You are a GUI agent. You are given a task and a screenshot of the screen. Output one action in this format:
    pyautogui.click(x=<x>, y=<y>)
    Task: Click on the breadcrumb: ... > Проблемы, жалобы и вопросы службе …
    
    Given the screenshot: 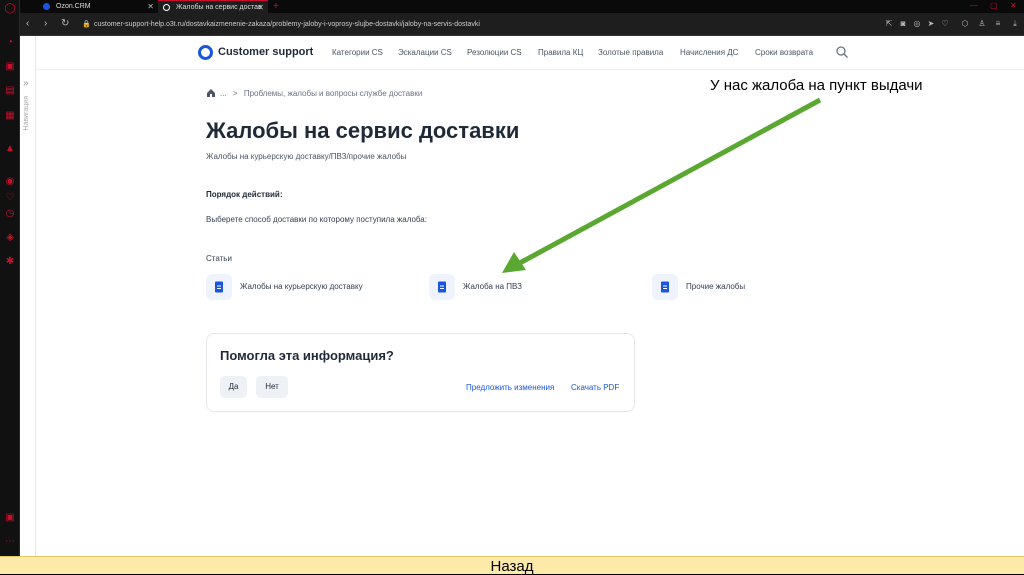 What is the action you would take?
    pyautogui.click(x=321, y=93)
    